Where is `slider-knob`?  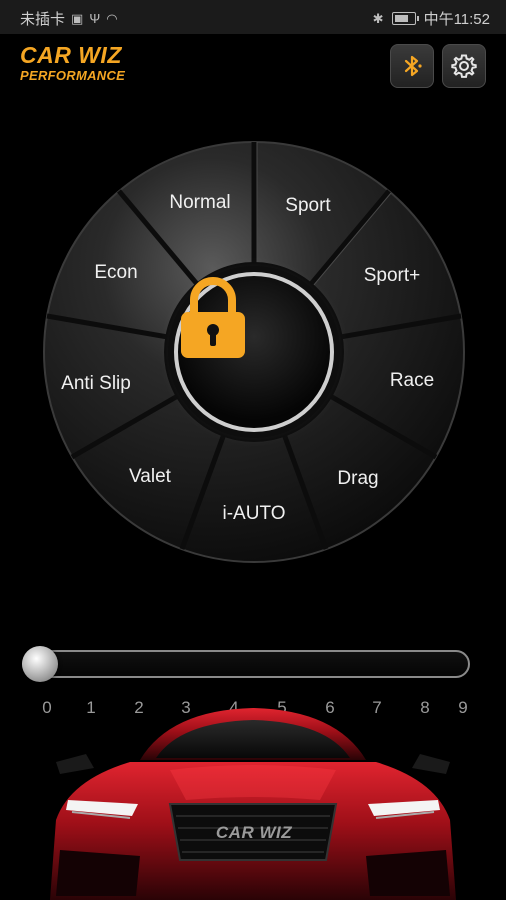 slider-knob is located at coordinates (40, 664).